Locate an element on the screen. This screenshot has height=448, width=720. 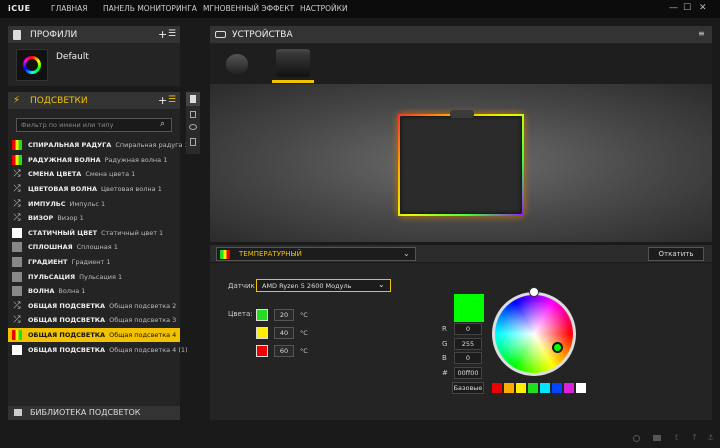
device-mousepad is located at coordinates (293, 65).